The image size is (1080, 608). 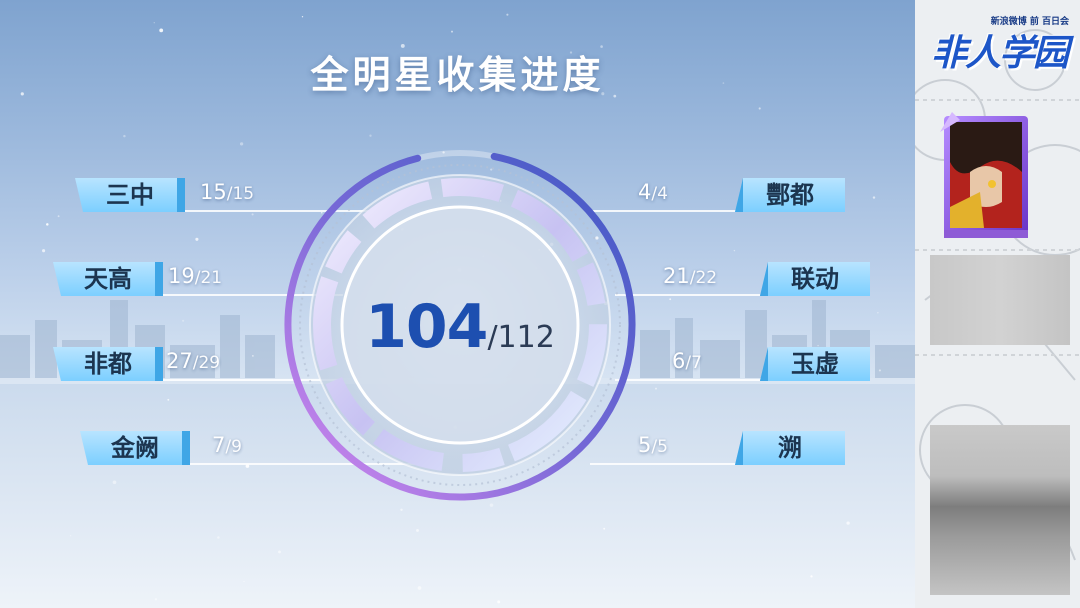 I want to click on group-count: 19/21, so click(x=195, y=276).